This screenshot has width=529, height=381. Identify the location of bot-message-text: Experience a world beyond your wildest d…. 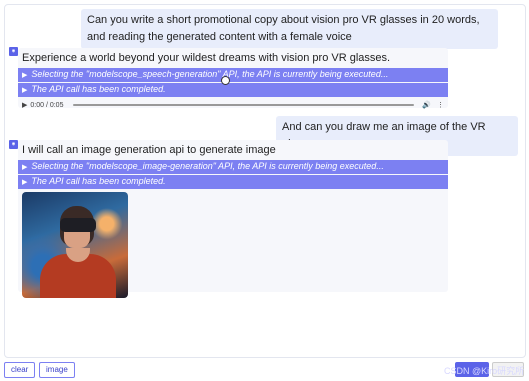
(206, 58).